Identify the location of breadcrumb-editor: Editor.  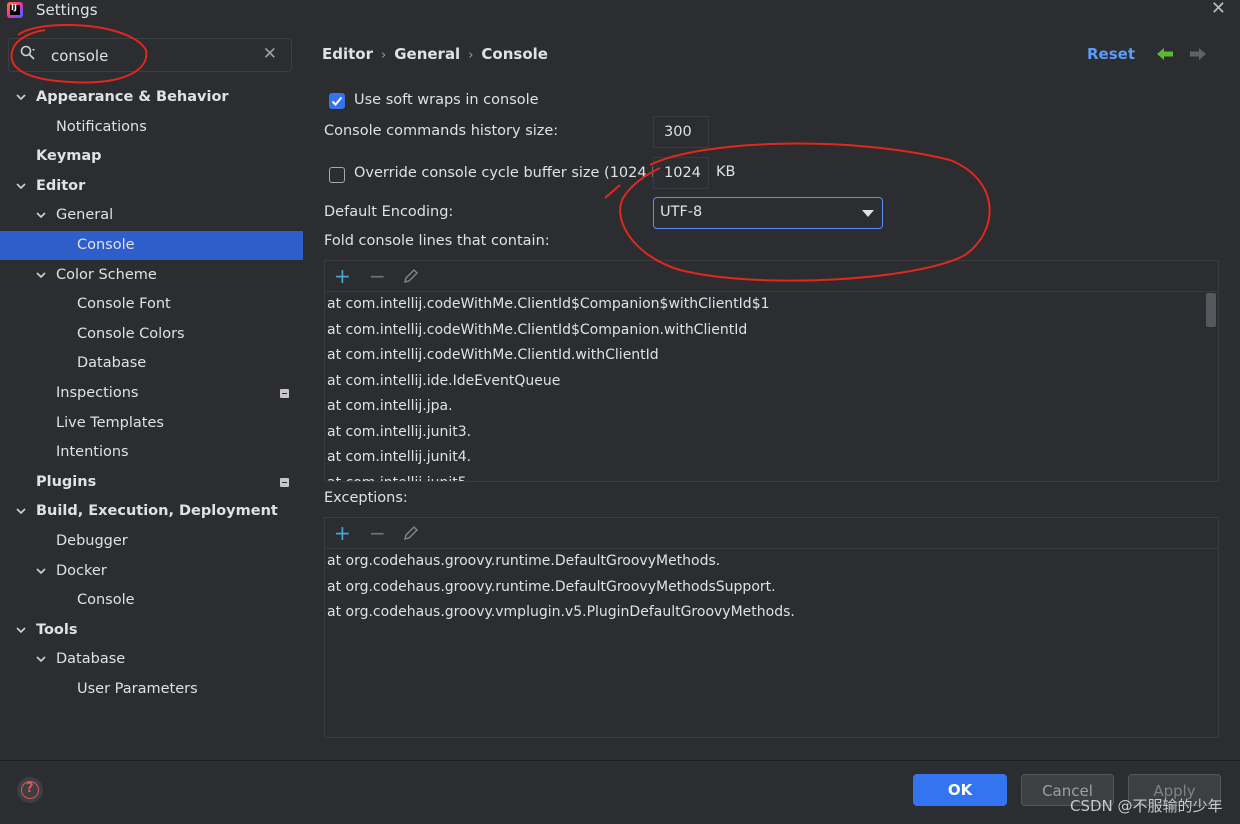
(347, 54).